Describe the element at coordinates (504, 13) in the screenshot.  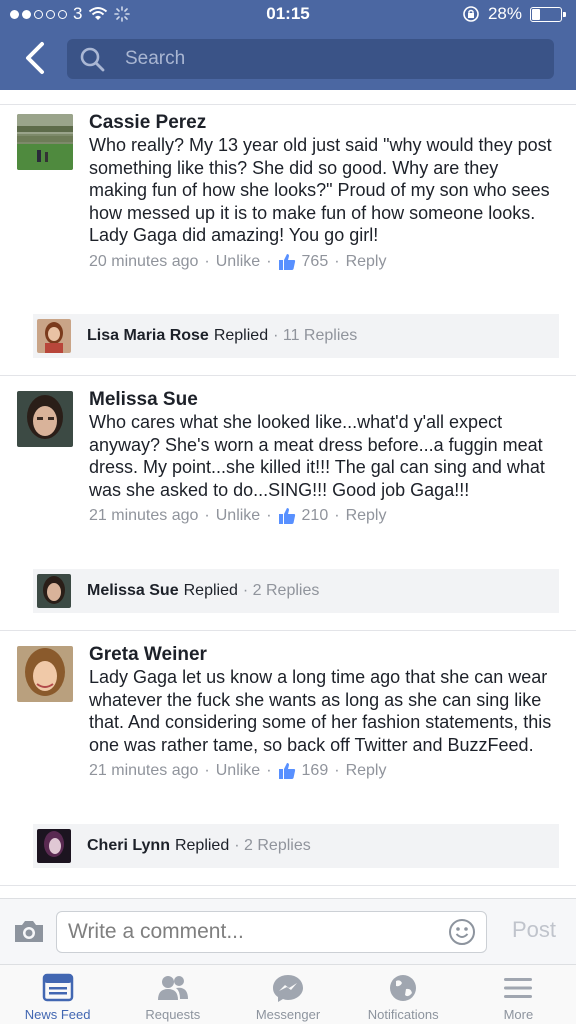
I see `battery-percent: 28%` at that location.